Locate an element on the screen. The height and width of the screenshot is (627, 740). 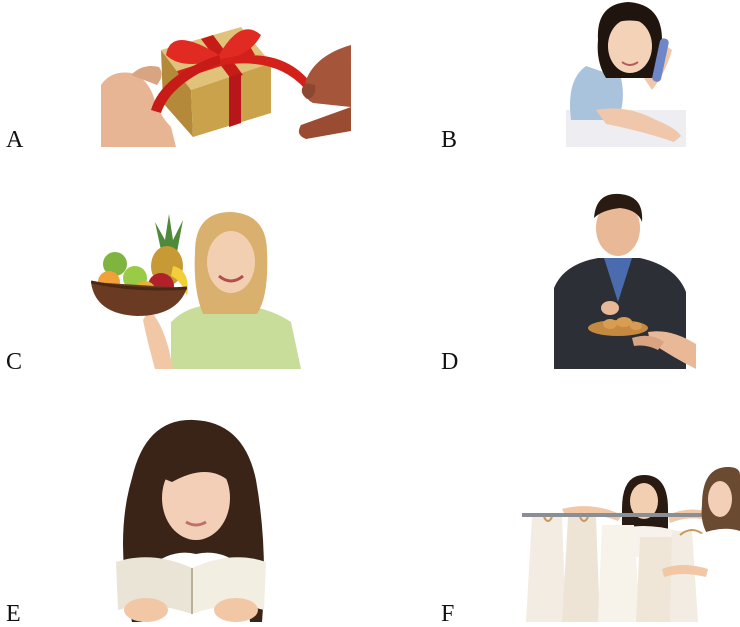
option-label-d: D is located at coordinates (450, 362).